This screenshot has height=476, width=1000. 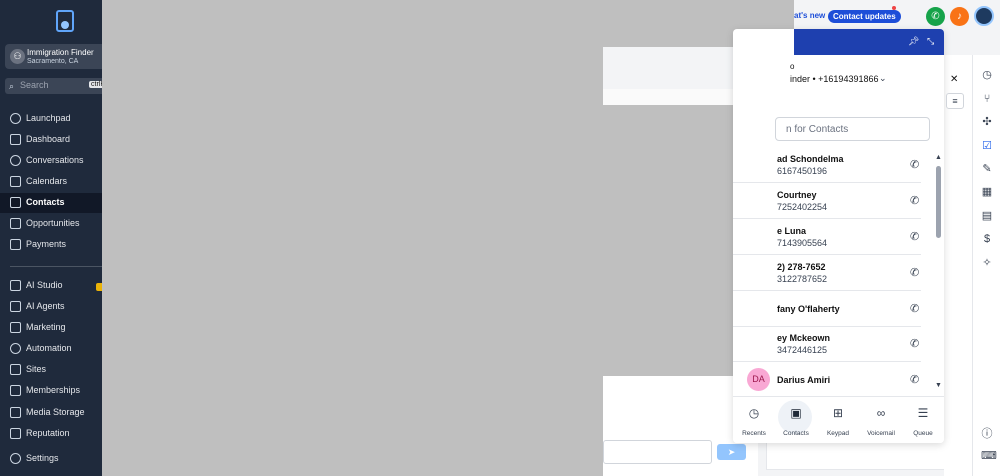 What do you see at coordinates (883, 78) in the screenshot?
I see `chevron-down-icon: ⌄` at bounding box center [883, 78].